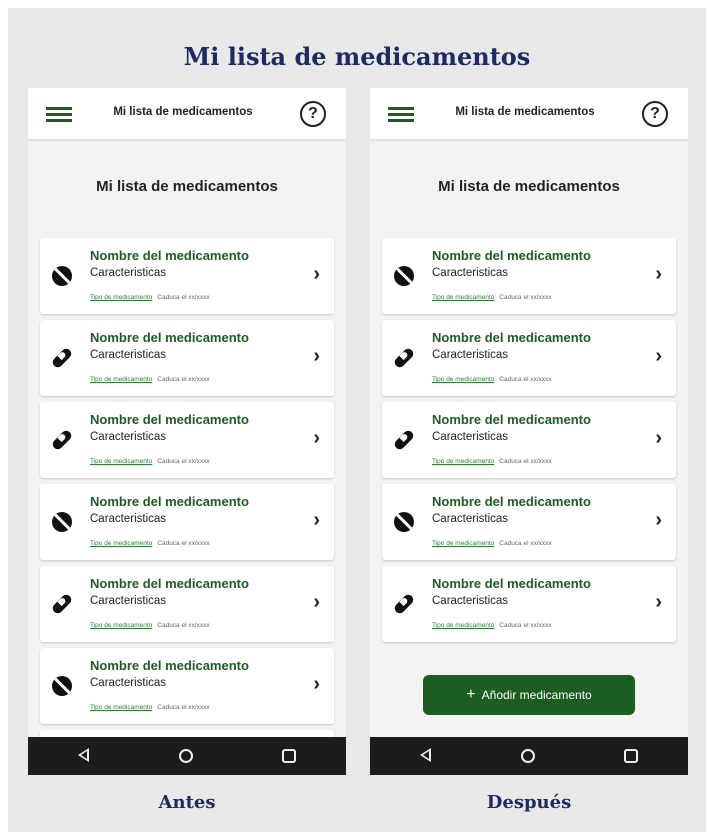 This screenshot has height=839, width=710. Describe the element at coordinates (471, 694) in the screenshot. I see `plus-icon: +` at that location.